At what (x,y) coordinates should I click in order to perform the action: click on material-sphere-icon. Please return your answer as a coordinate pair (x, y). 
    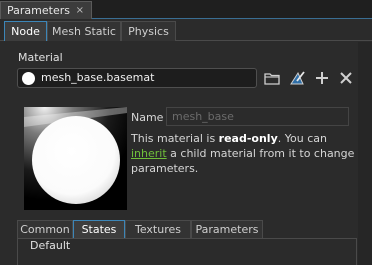
    Looking at the image, I should click on (28, 78).